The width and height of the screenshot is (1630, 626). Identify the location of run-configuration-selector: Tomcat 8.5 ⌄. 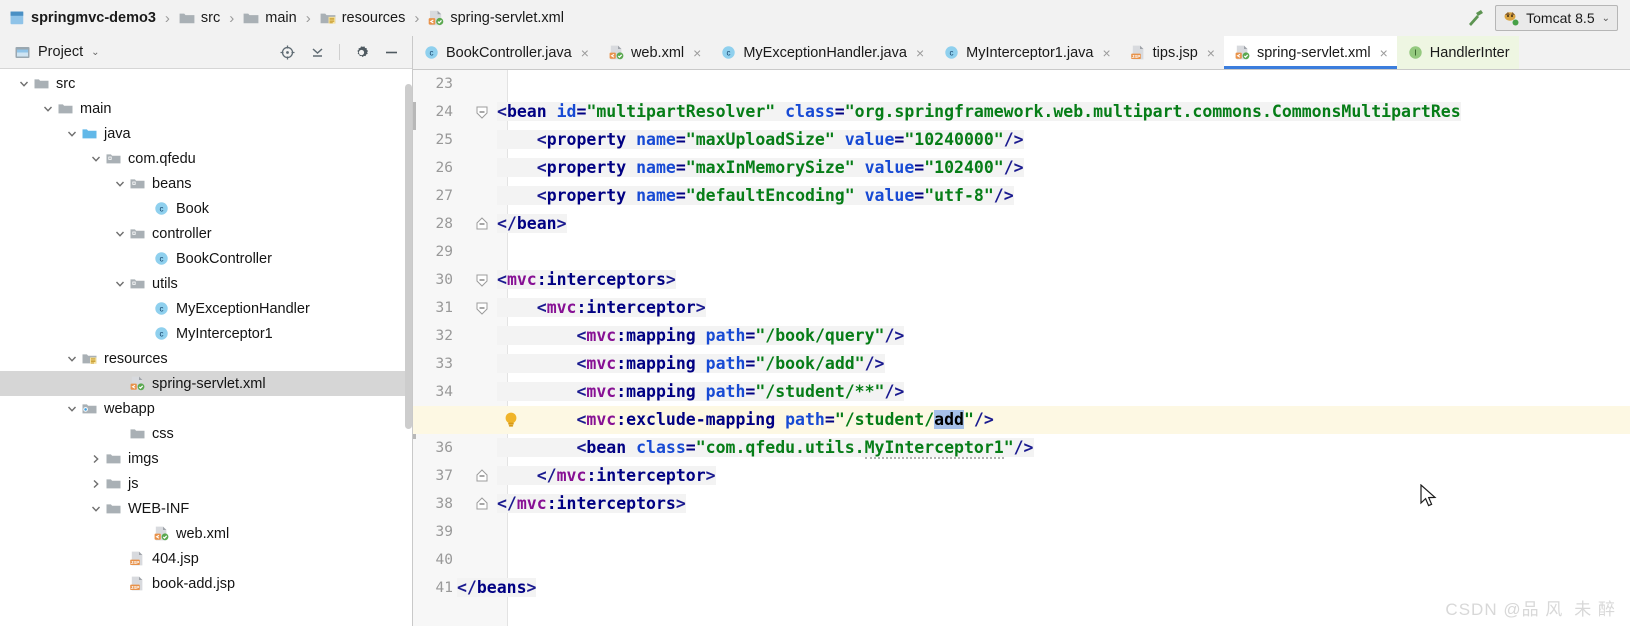
(1556, 18).